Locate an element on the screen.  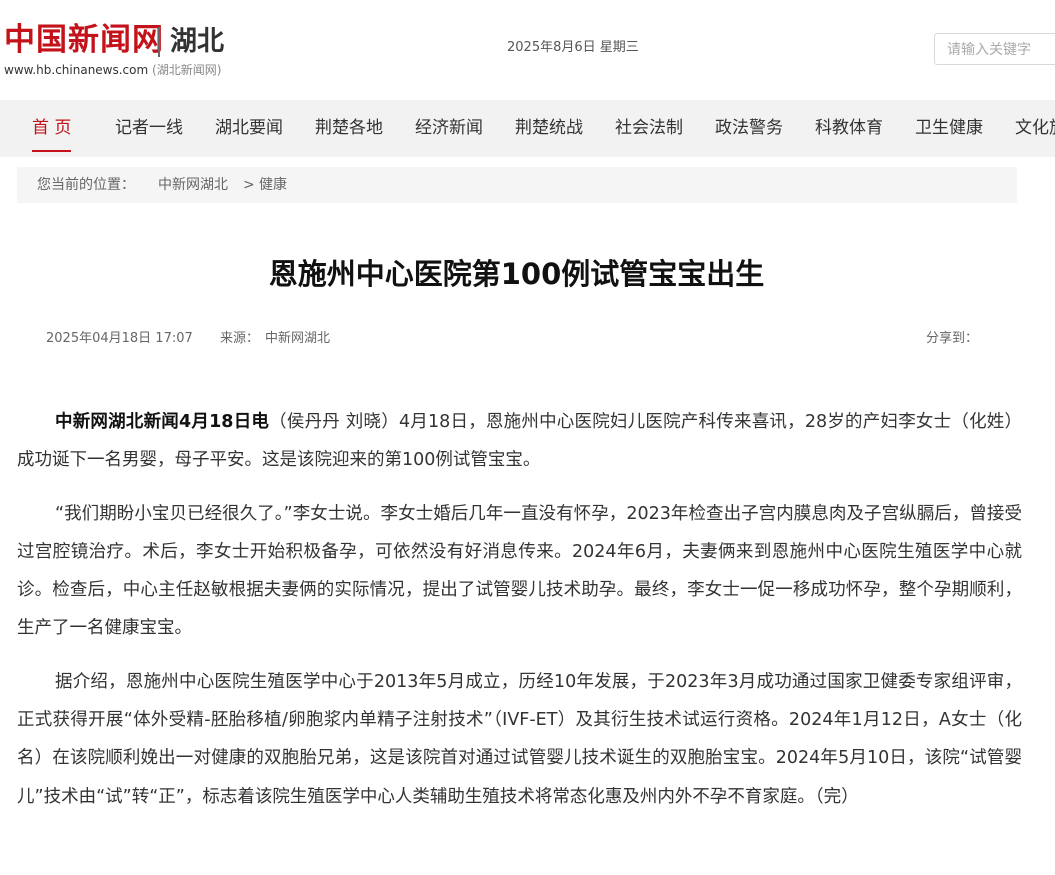
nav-item-health: 卫生健康 is located at coordinates (949, 128).